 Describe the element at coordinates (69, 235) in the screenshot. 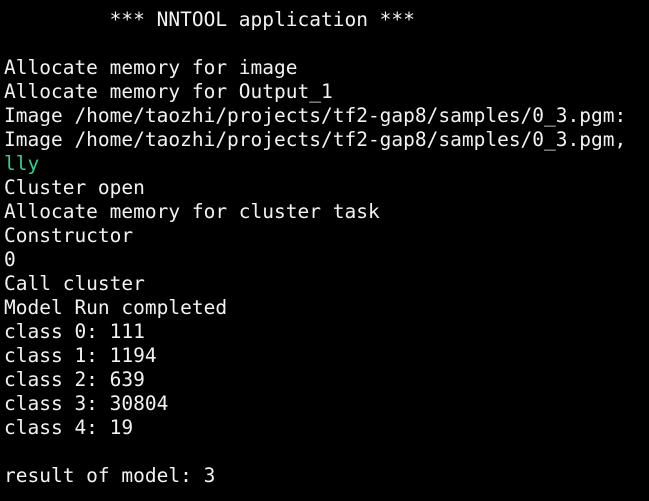

I see `output-line: Constructor` at that location.